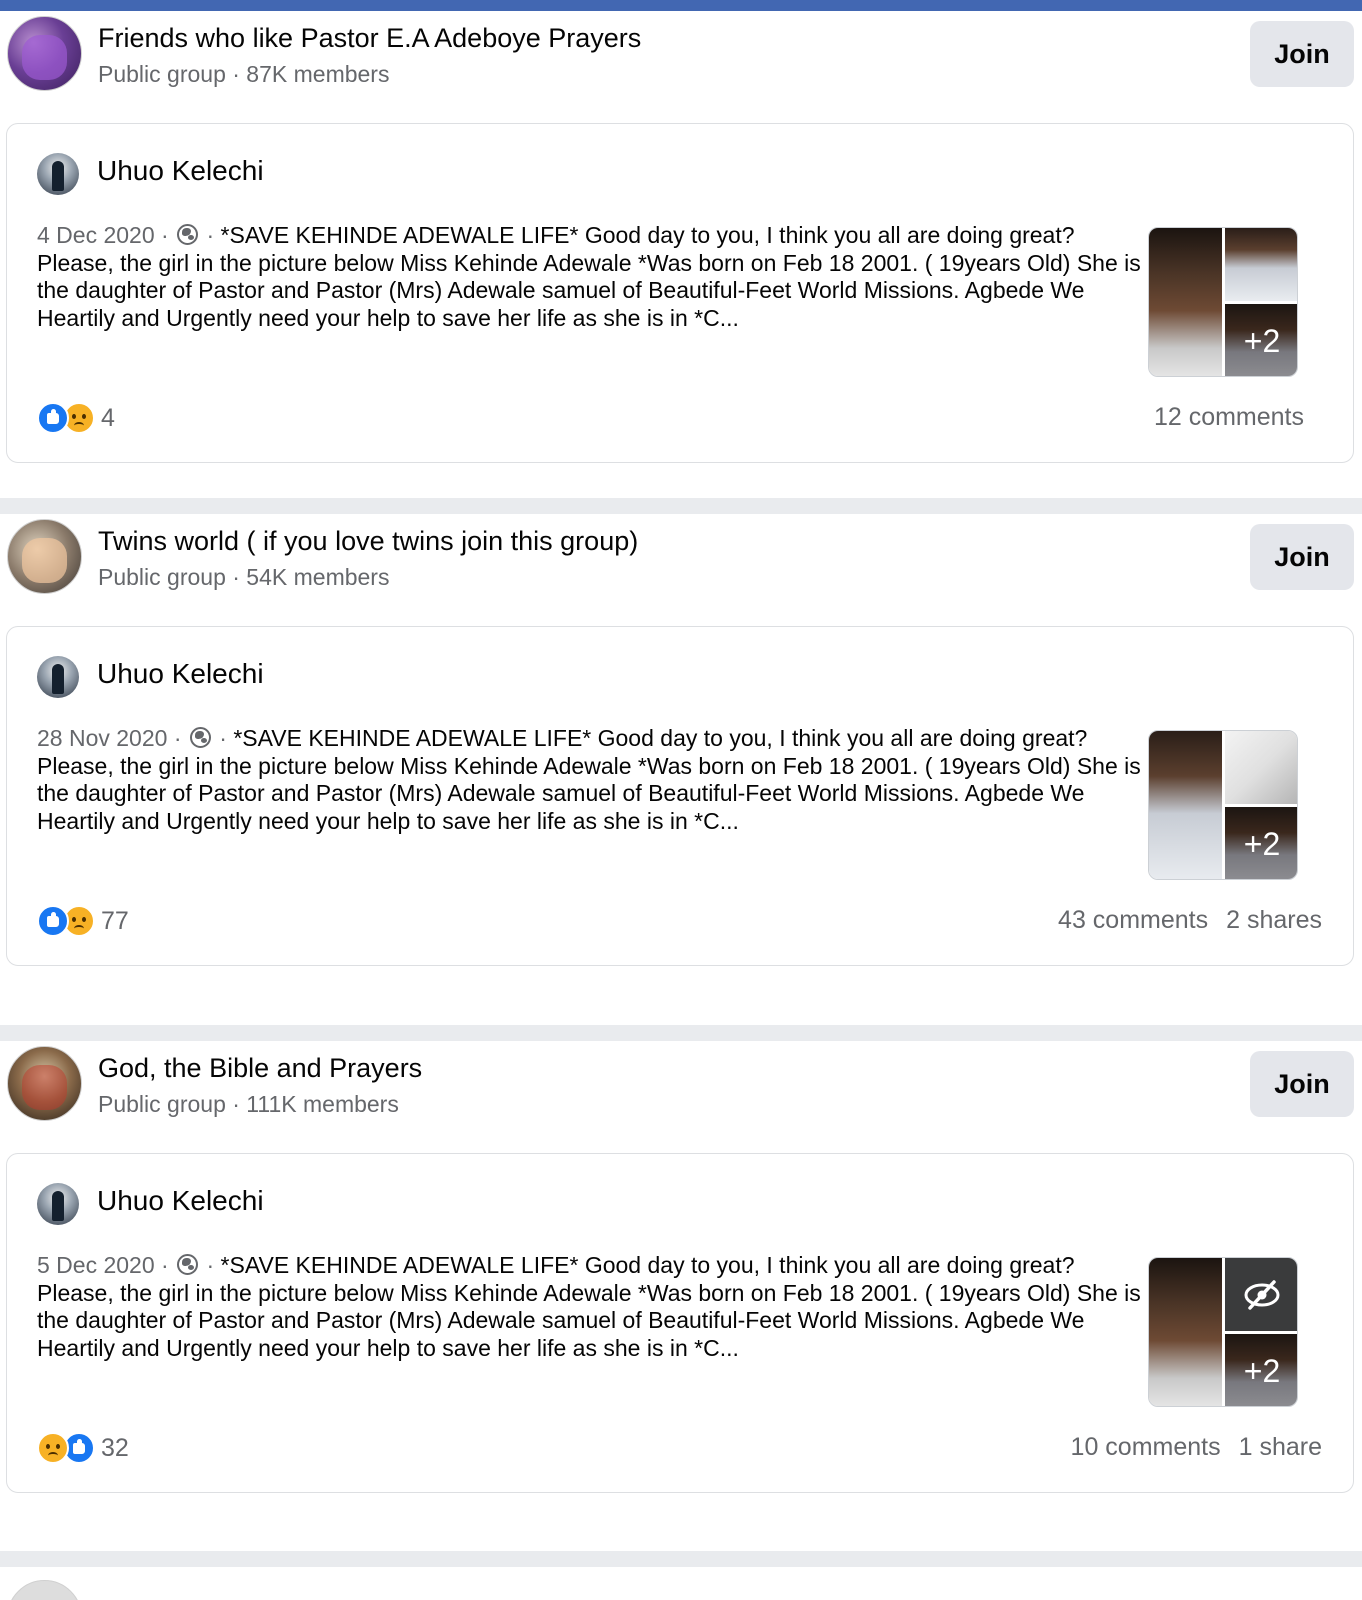 This screenshot has height=1600, width=1362. I want to click on reactions-summary: 77, so click(83, 921).